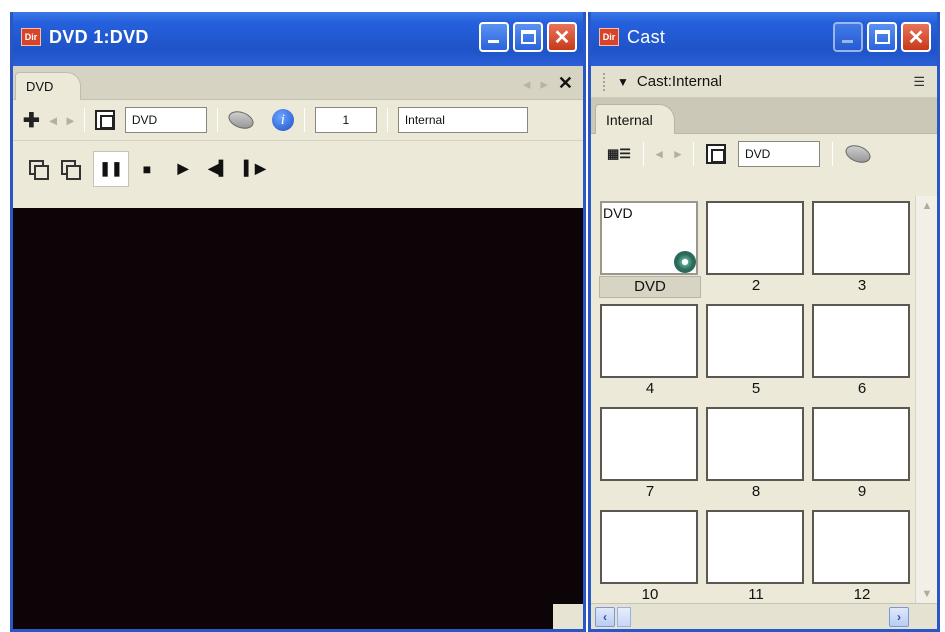  What do you see at coordinates (756, 493) in the screenshot?
I see `cast-member-label: 8` at bounding box center [756, 493].